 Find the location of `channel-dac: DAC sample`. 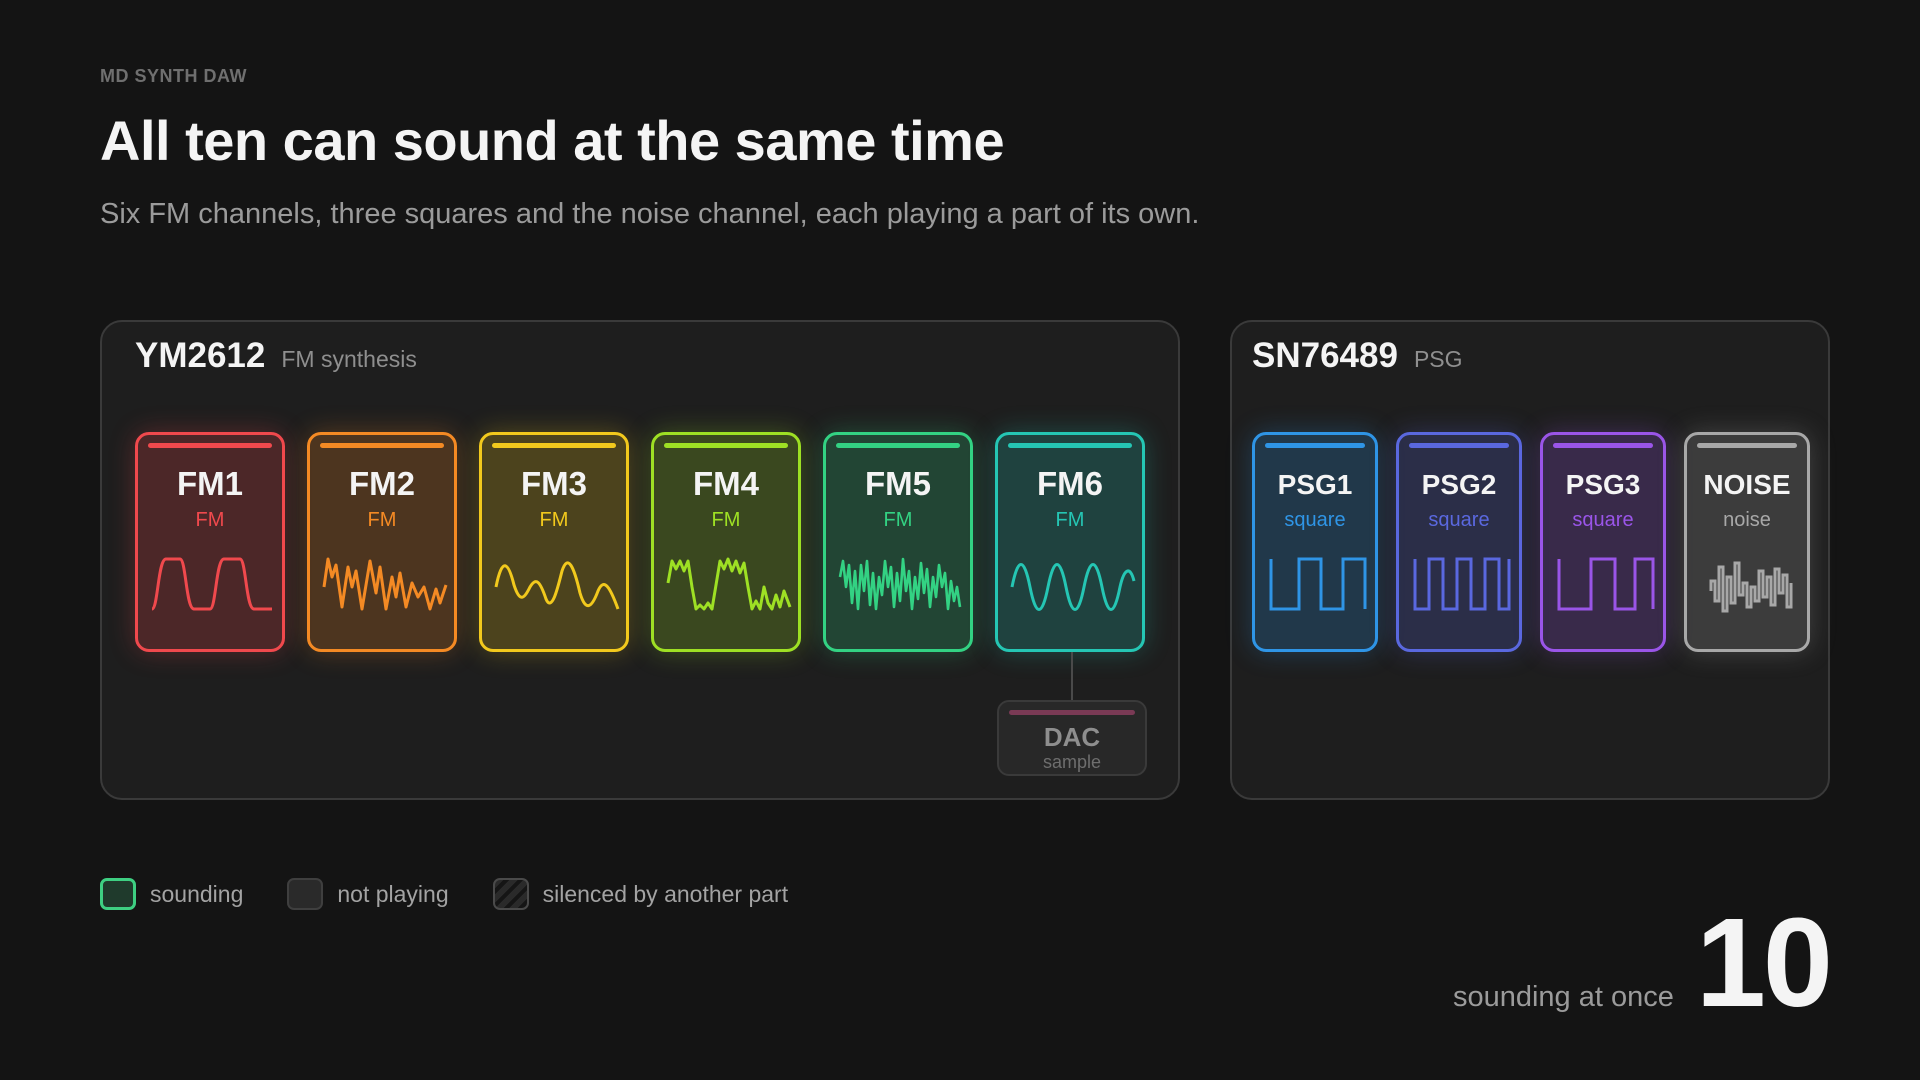

channel-dac: DAC sample is located at coordinates (1072, 738).